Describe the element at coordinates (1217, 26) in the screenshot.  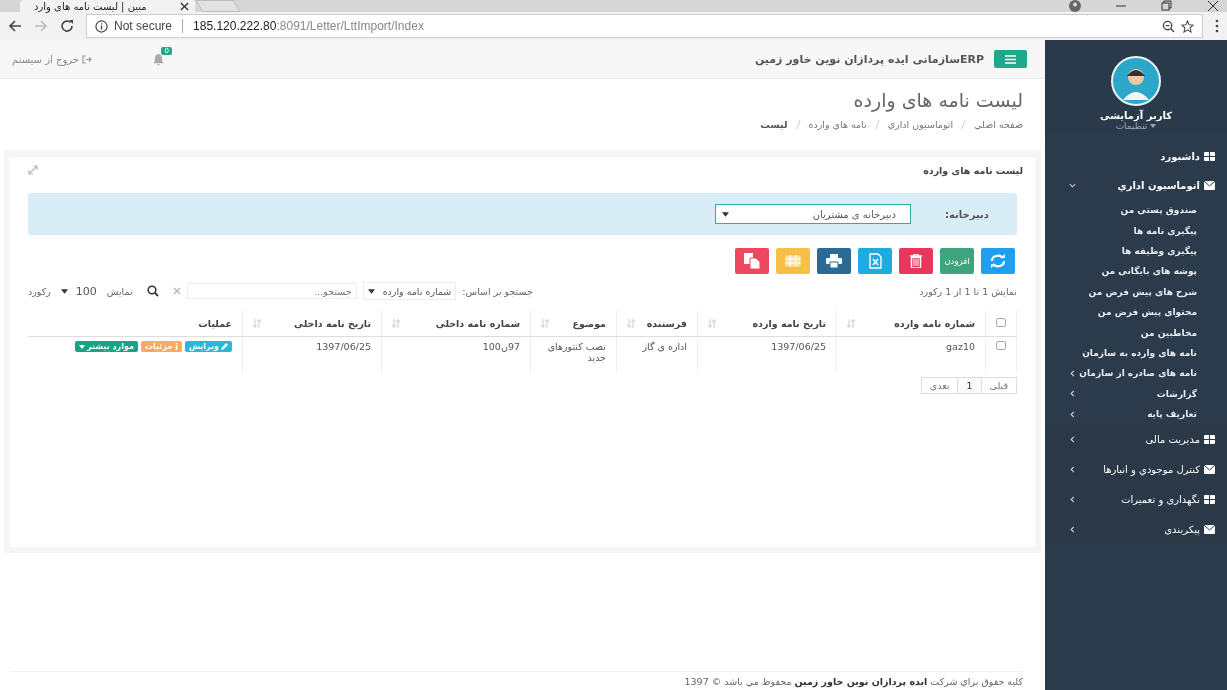
I see `more-vertical-icon` at that location.